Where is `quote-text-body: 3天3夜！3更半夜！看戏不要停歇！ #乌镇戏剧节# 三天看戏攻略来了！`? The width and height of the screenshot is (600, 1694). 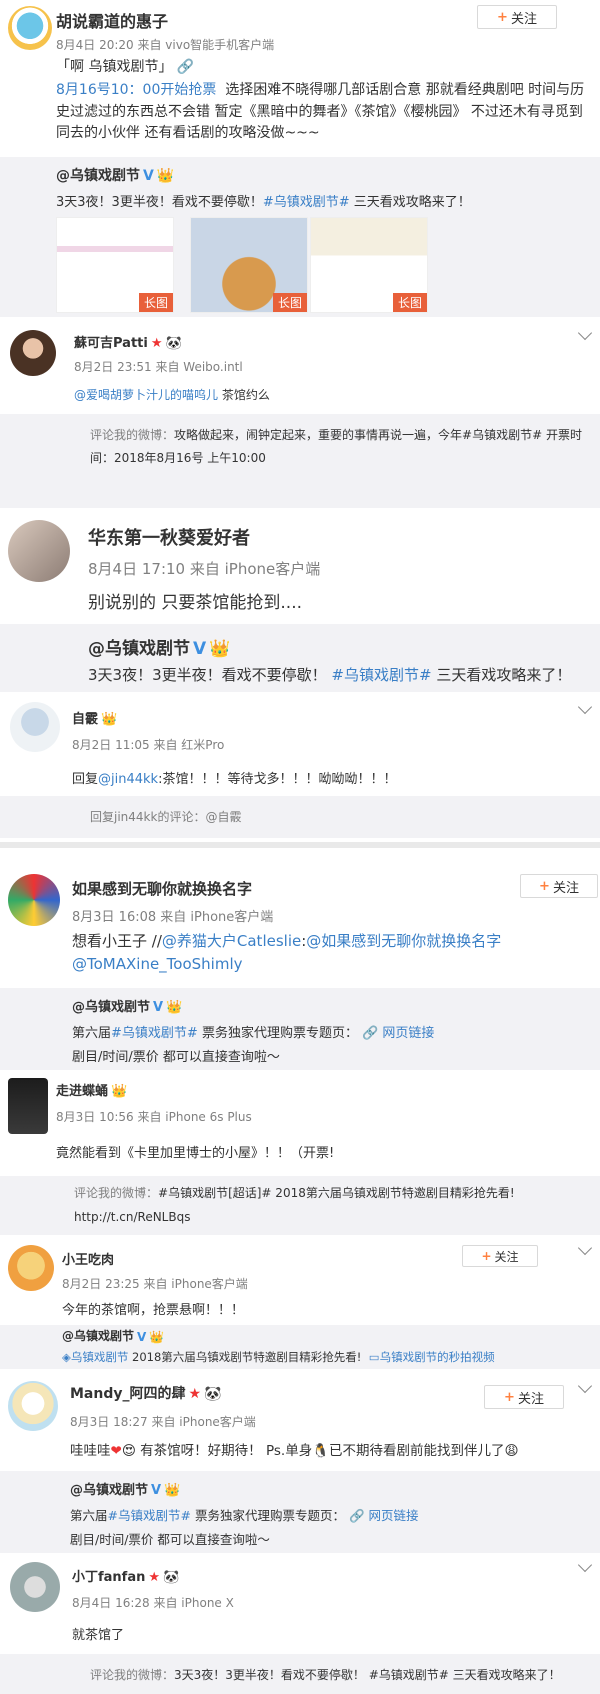 quote-text-body: 3天3夜！3更半夜！看戏不要停歇！ #乌镇戏剧节# 三天看戏攻略来了！ is located at coordinates (367, 1675).